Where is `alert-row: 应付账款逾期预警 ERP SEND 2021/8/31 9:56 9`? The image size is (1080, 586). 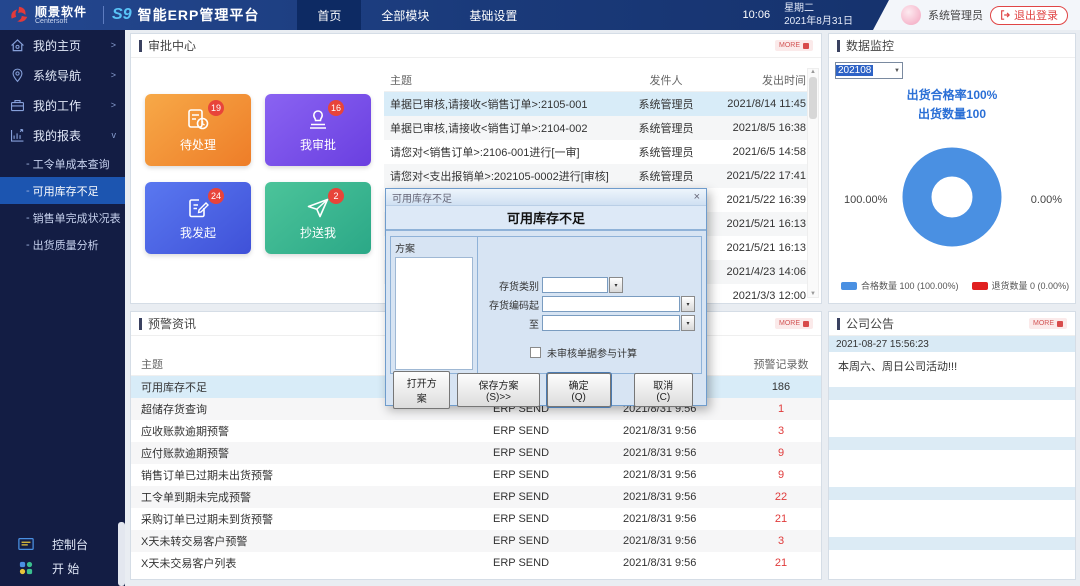 alert-row: 应付账款逾期预警 ERP SEND 2021/8/31 9:56 9 is located at coordinates (476, 453).